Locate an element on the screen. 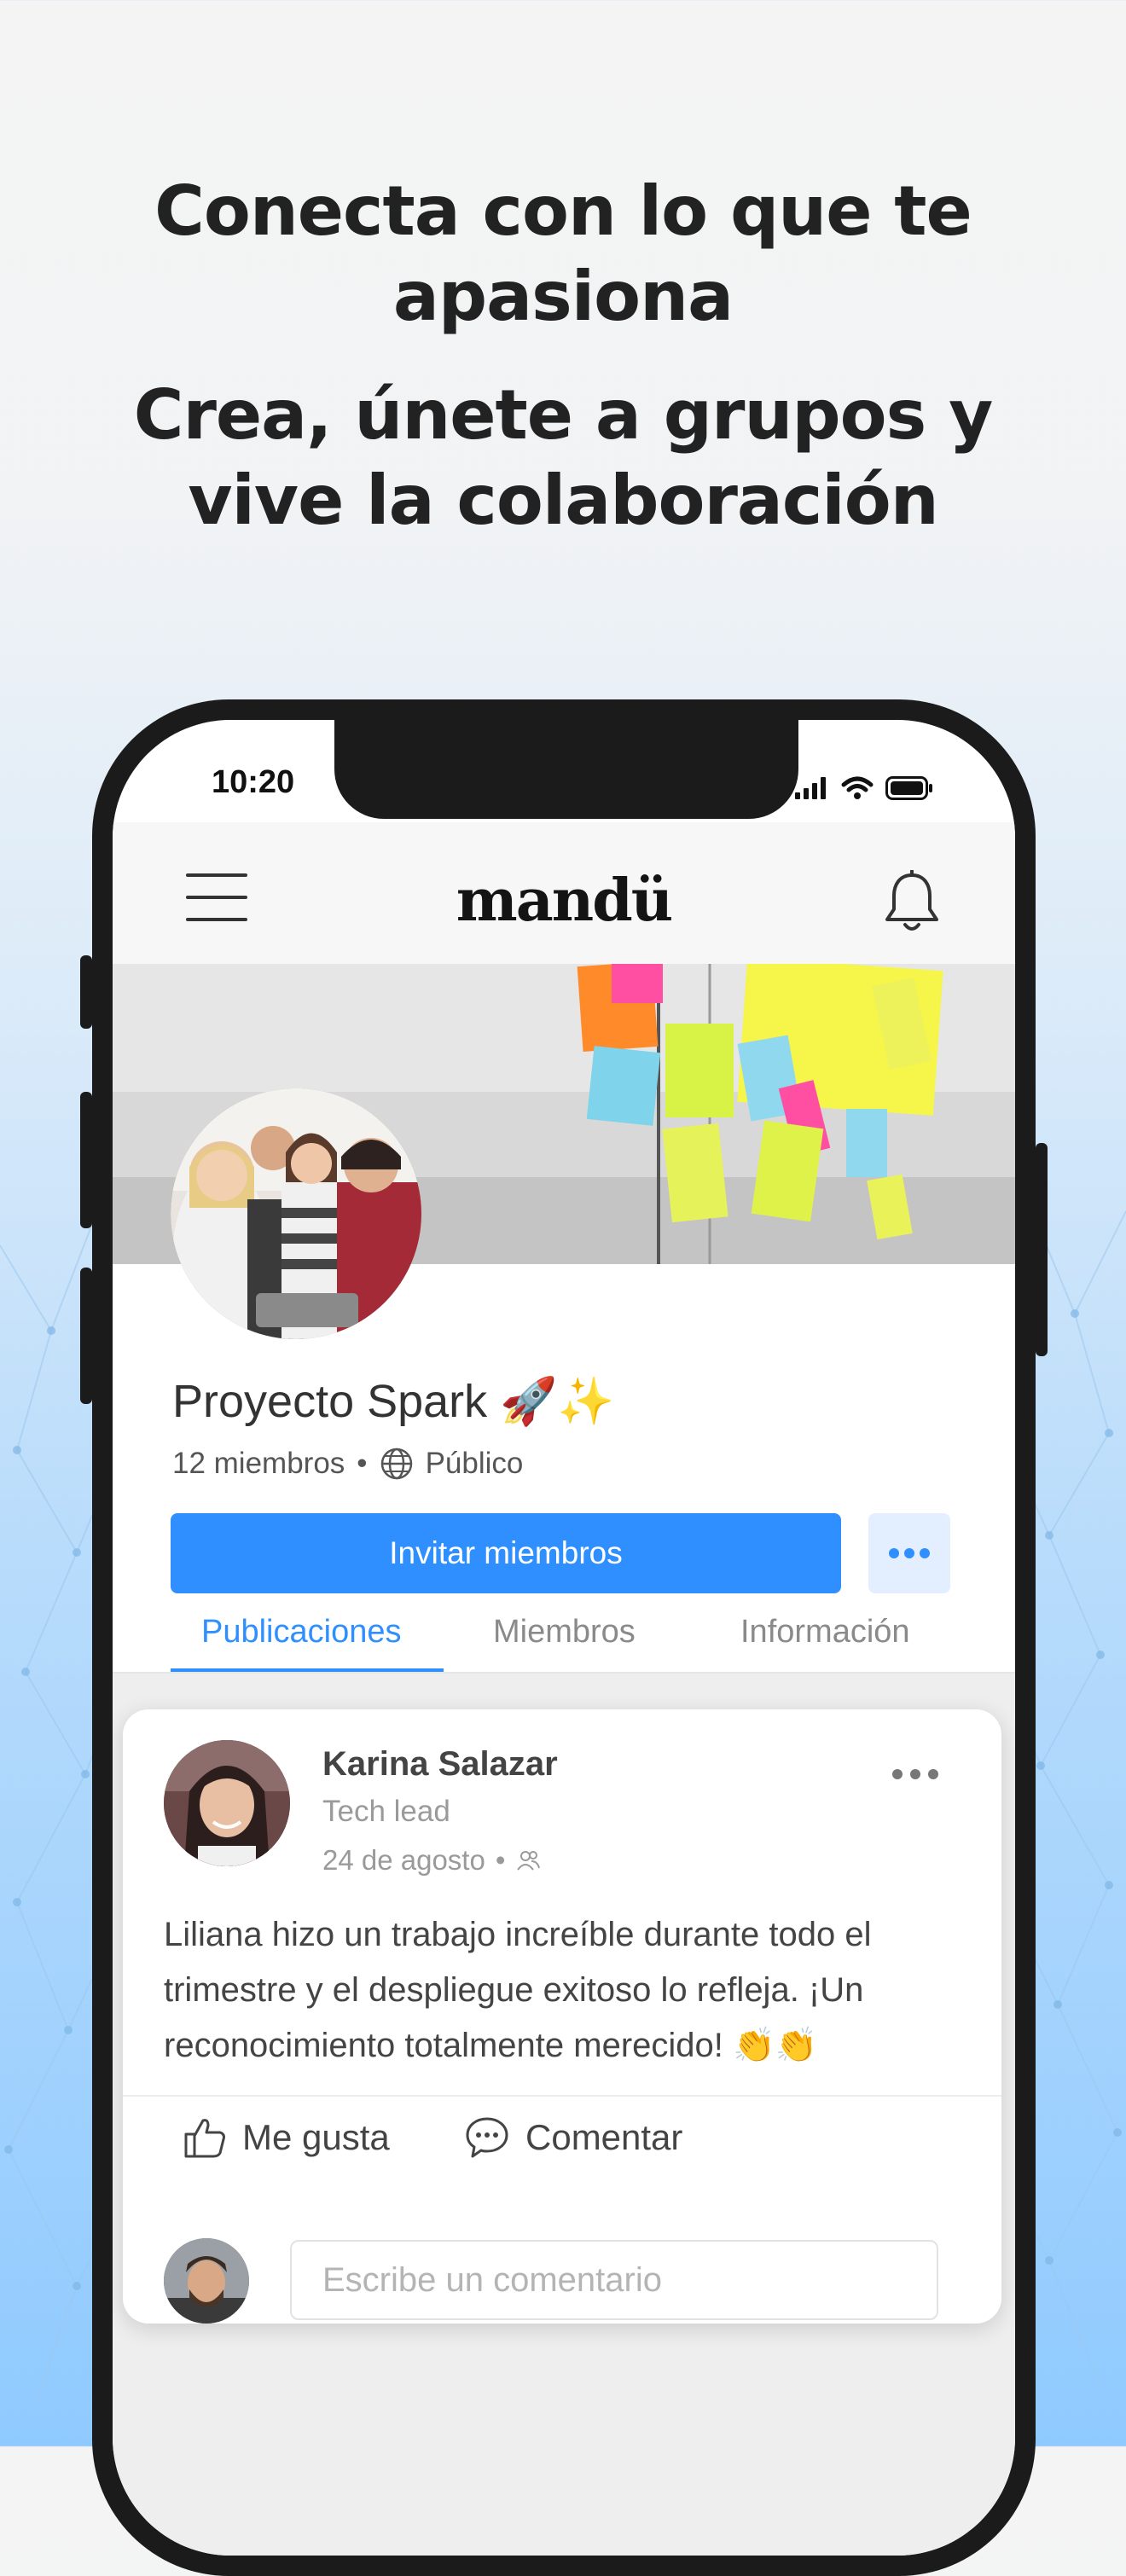 This screenshot has height=2576, width=1126. comment-label: Comentar is located at coordinates (604, 2137).